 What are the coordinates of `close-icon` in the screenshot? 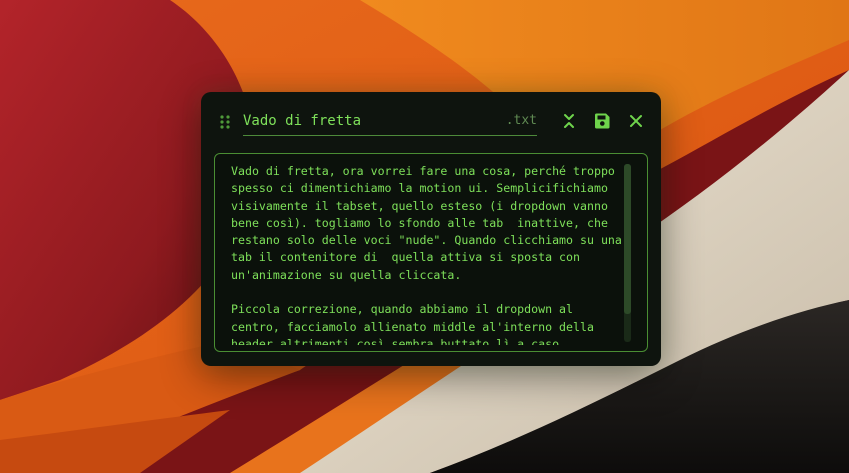 It's located at (636, 121).